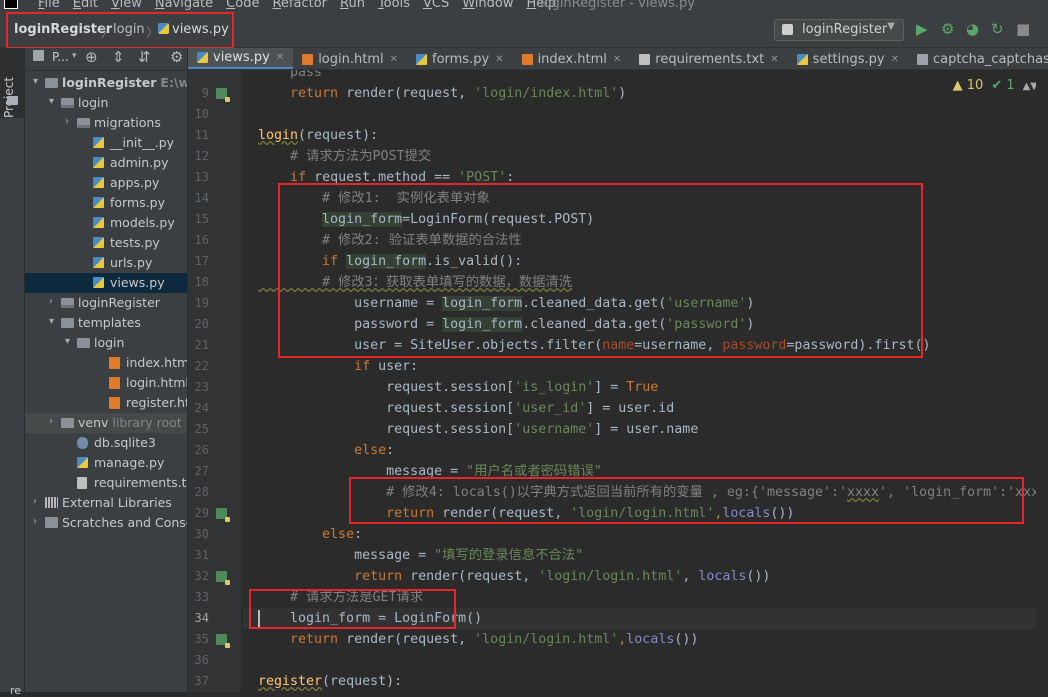 Image resolution: width=1048 pixels, height=697 pixels. I want to click on project-tool-tab: Project, so click(12, 83).